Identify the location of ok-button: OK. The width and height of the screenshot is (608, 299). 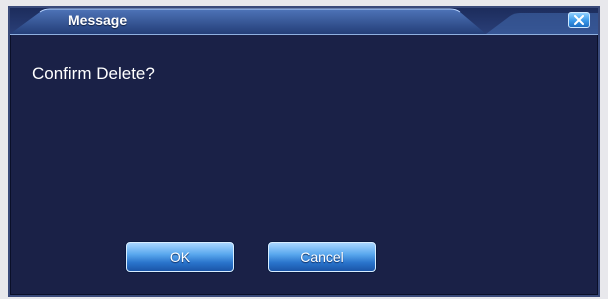
(180, 257).